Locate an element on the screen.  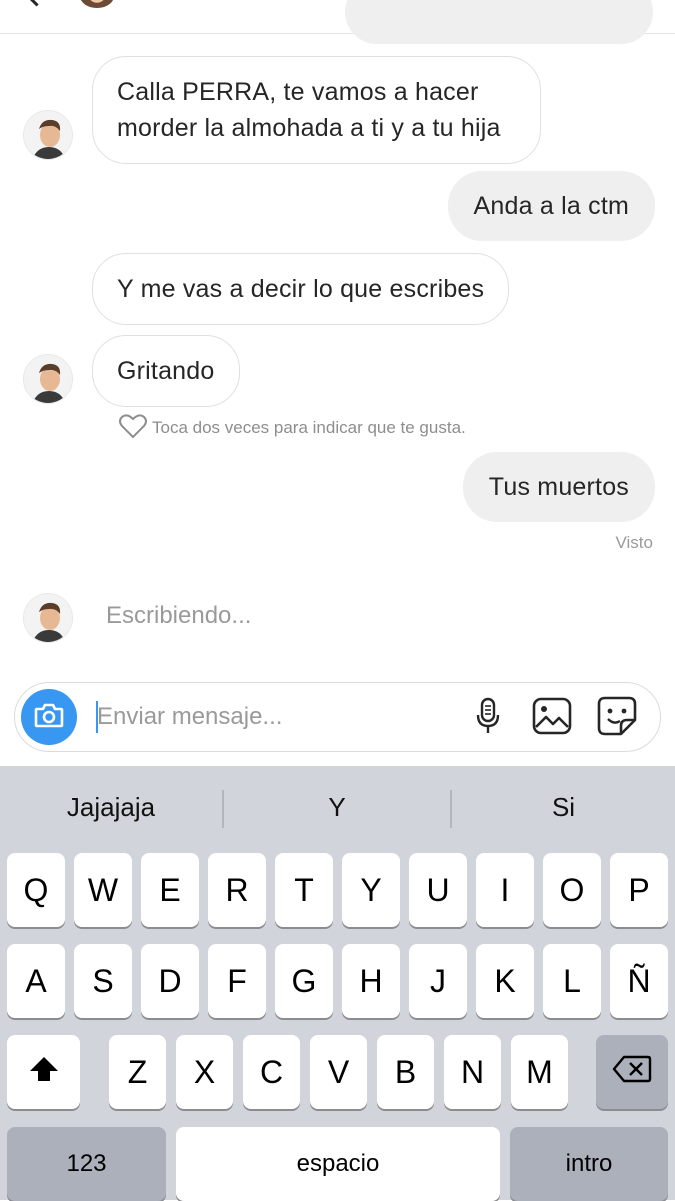
key: Y is located at coordinates (371, 890).